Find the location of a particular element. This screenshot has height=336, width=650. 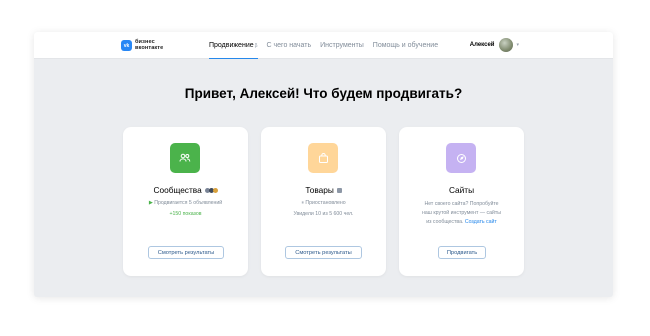

nav-promotion: Продвижениеβ is located at coordinates (233, 45).